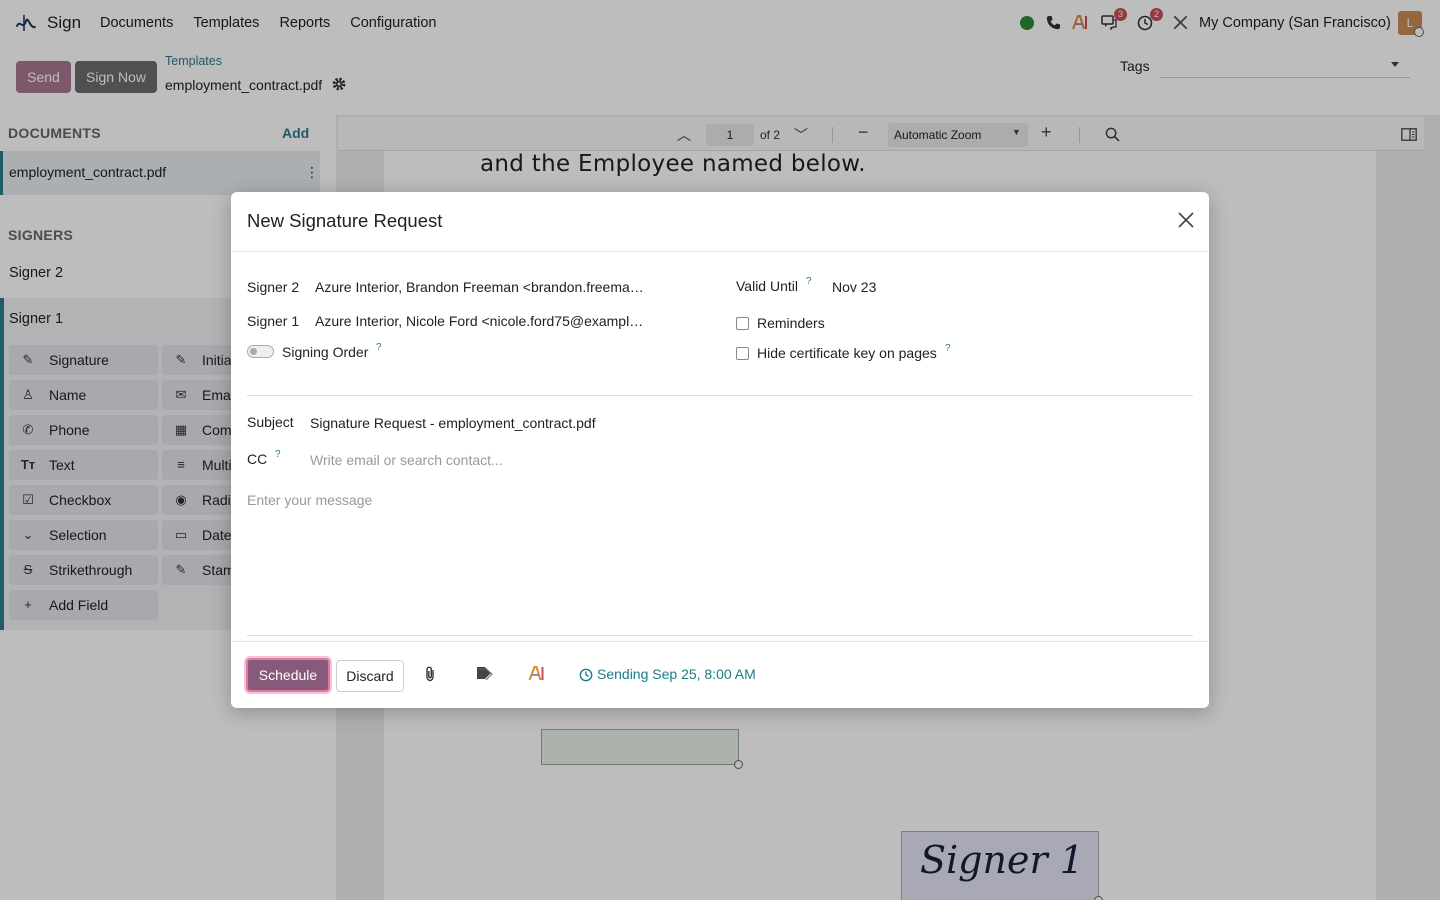 The image size is (1440, 900). I want to click on signer1-label: Signer 1, so click(273, 321).